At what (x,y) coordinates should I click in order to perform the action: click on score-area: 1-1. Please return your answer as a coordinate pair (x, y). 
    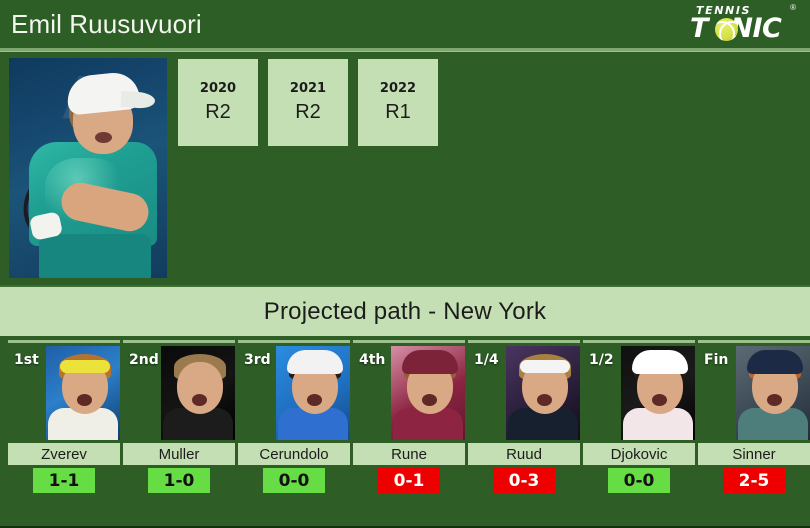
    Looking at the image, I should click on (64, 480).